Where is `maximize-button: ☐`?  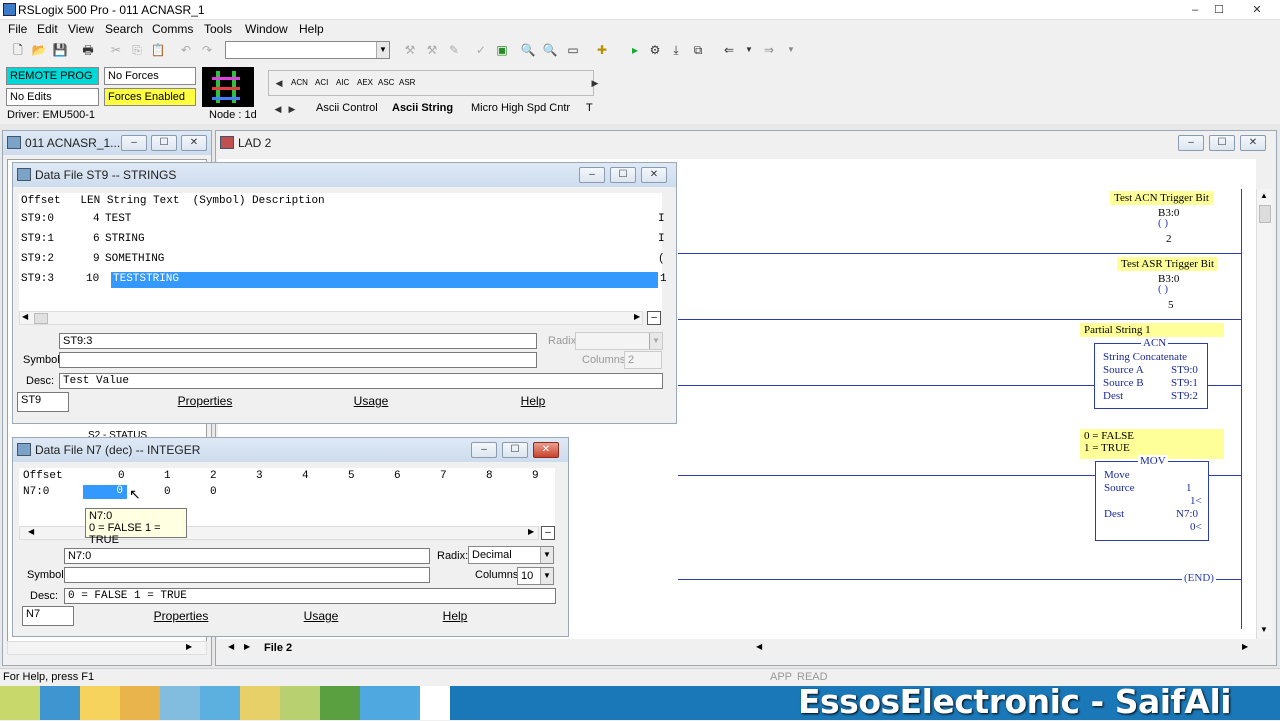 maximize-button: ☐ is located at coordinates (1219, 10).